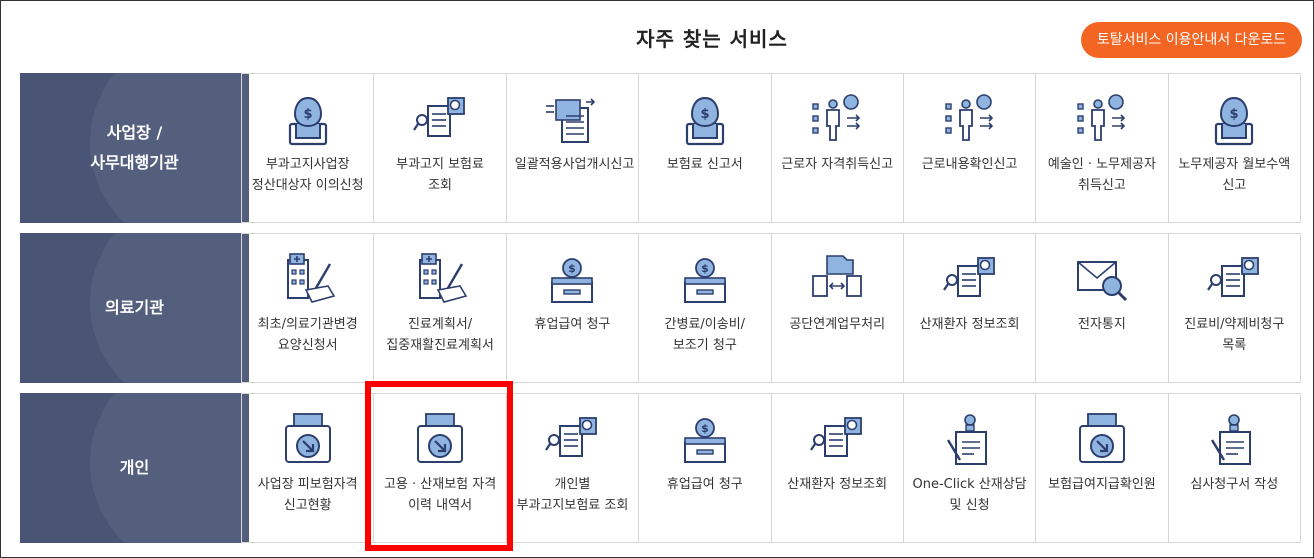 This screenshot has height=558, width=1314. I want to click on service-label: 고용 · 산재보험 자격 이력 내역서, so click(440, 495).